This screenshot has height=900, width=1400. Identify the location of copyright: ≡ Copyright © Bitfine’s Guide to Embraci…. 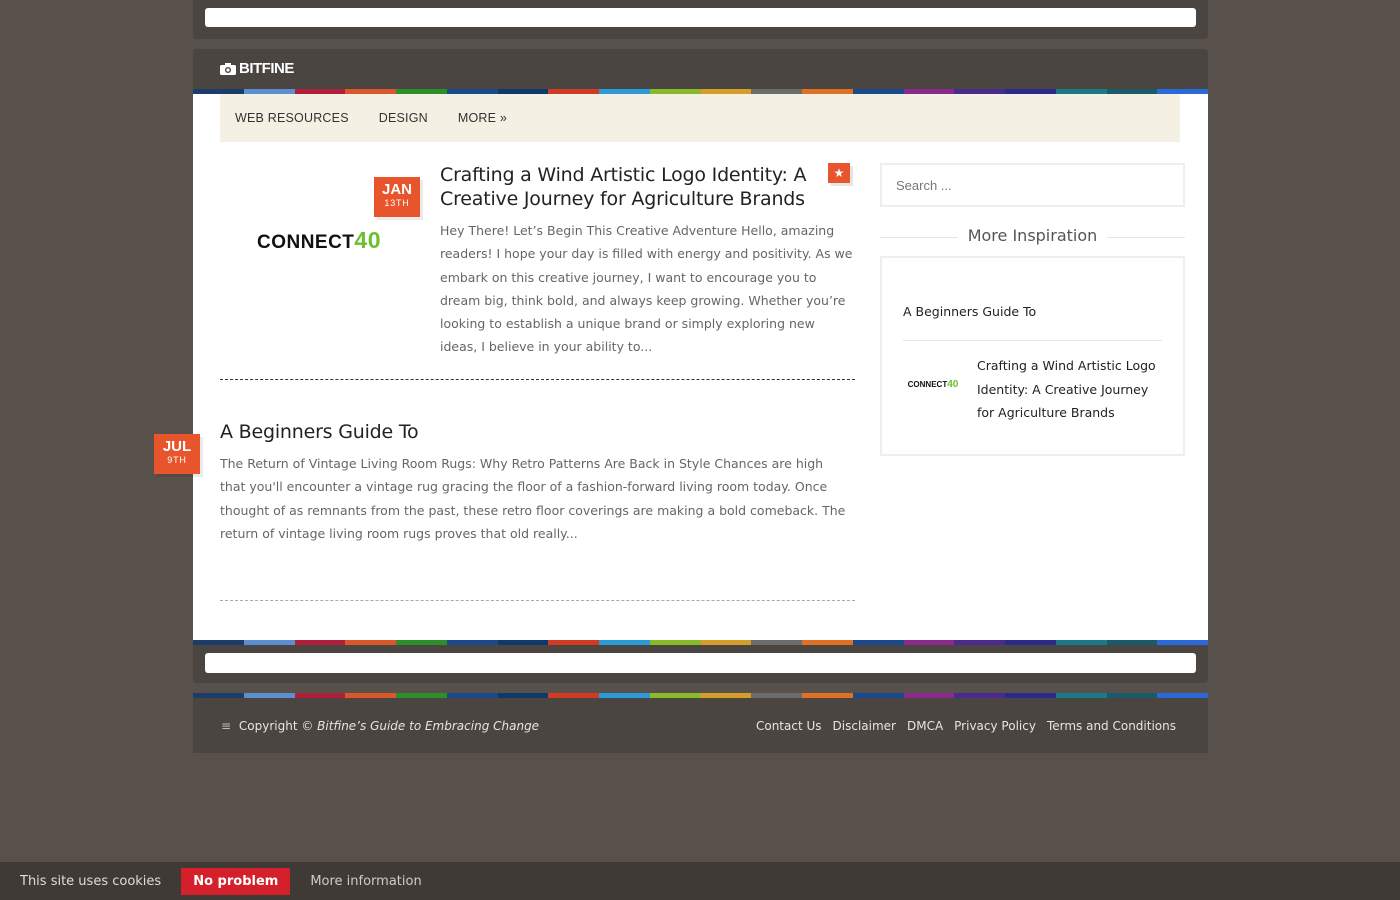
(380, 726).